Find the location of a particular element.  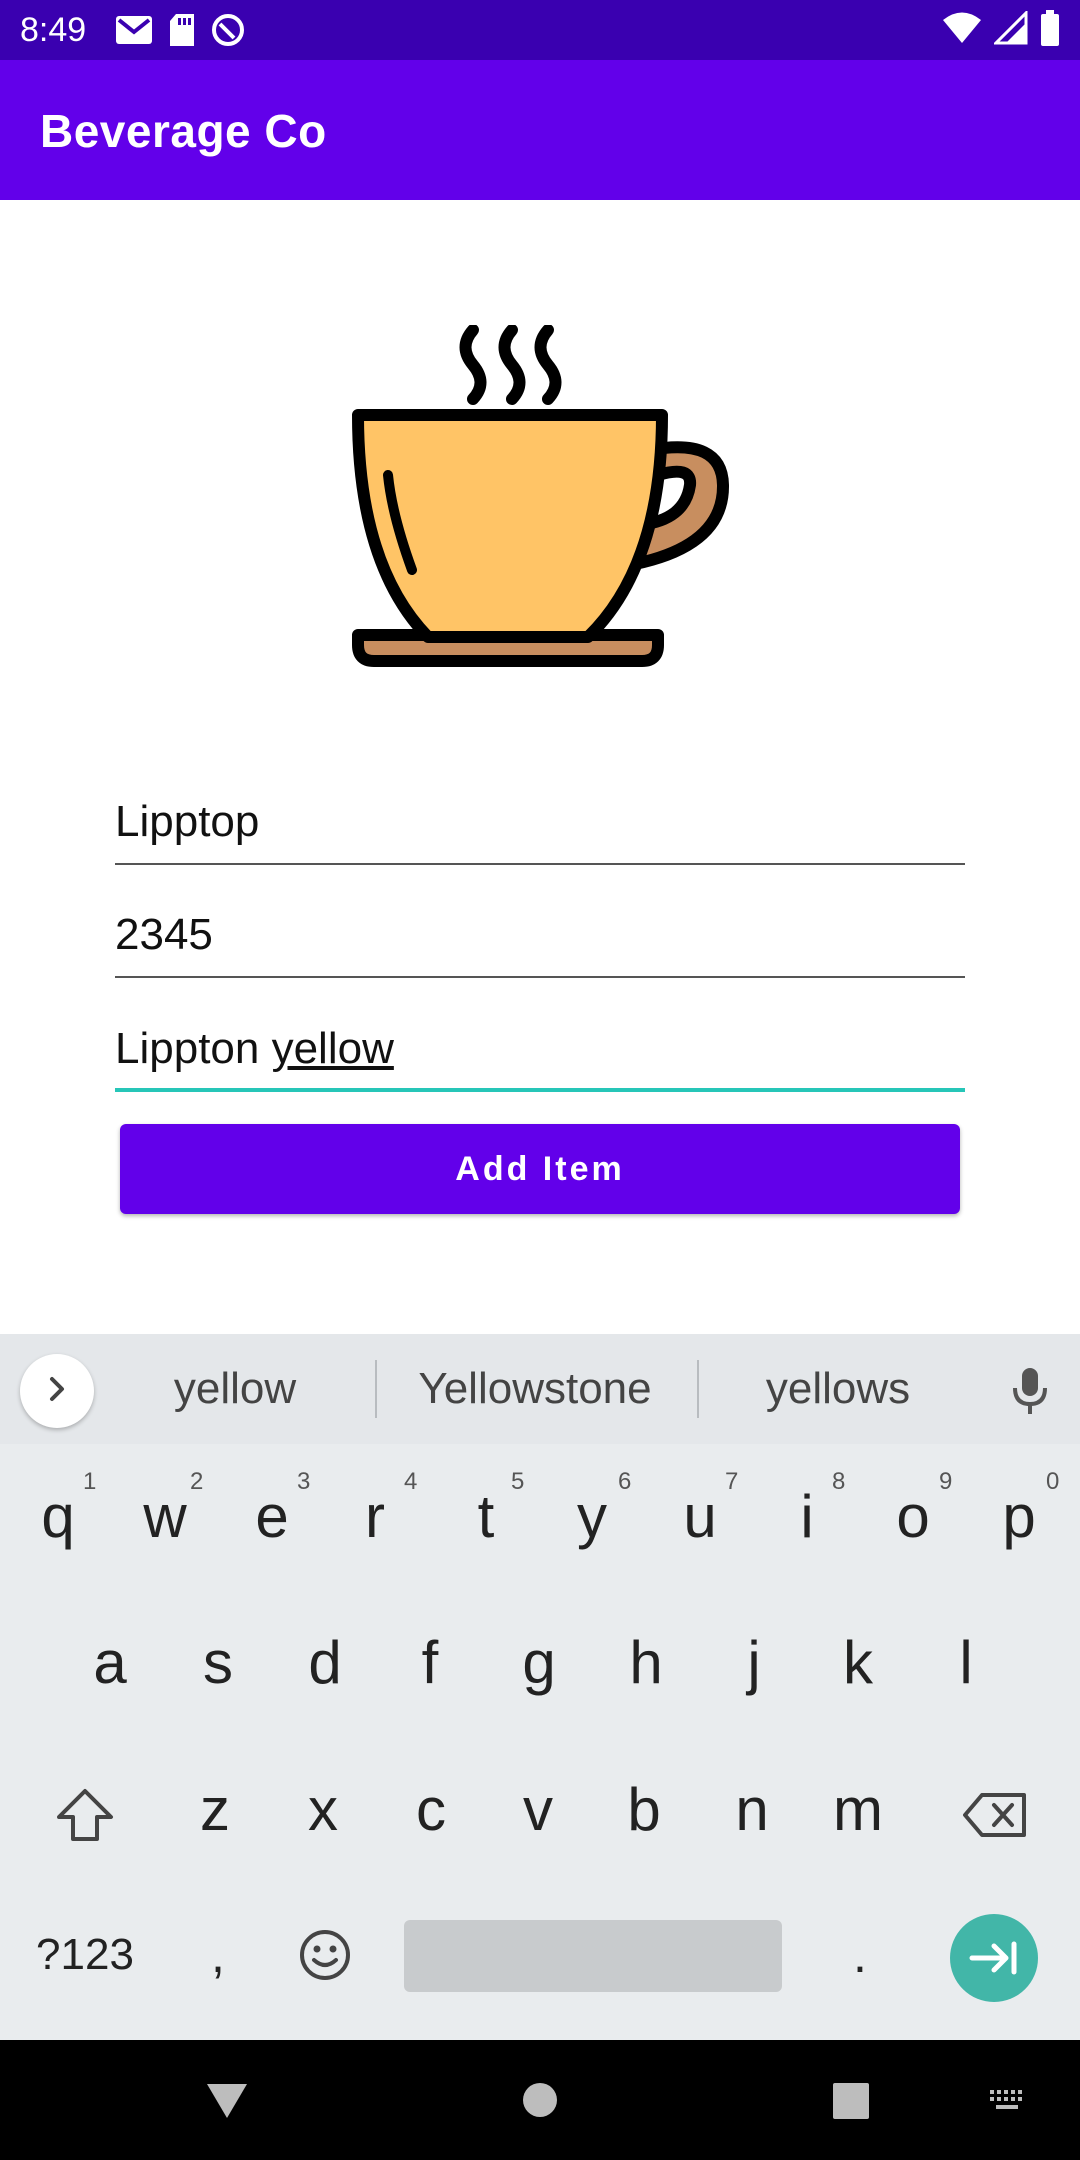

key-n: n is located at coordinates (752, 1810).